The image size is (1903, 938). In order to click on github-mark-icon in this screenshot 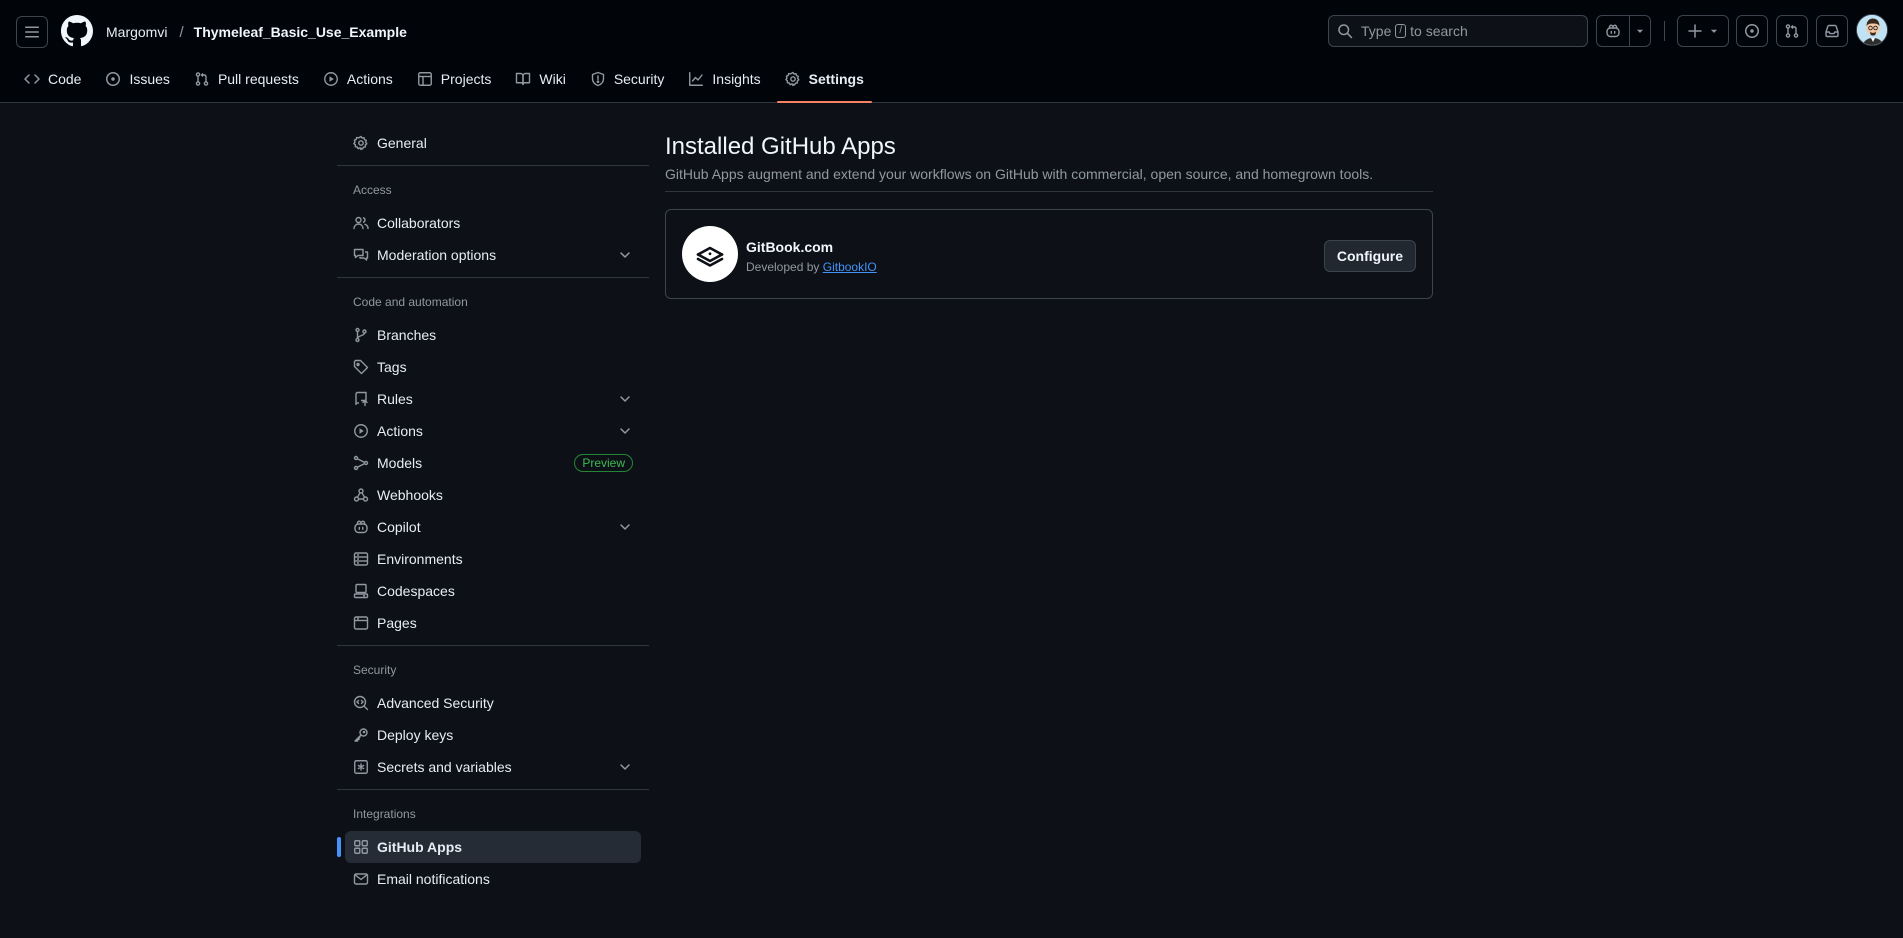, I will do `click(77, 31)`.